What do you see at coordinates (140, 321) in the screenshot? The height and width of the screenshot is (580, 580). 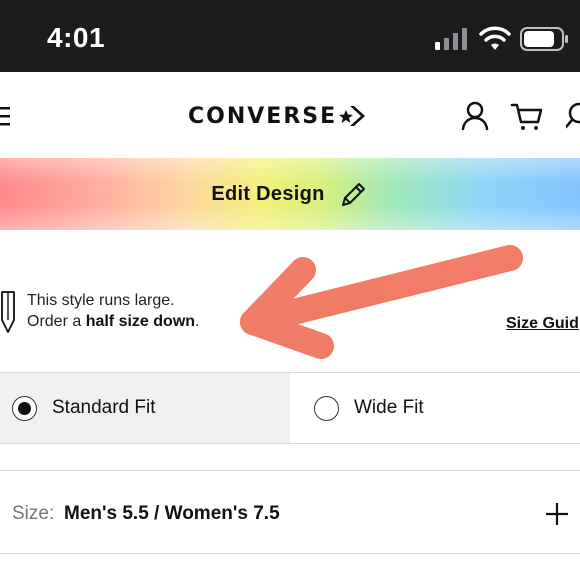 I see `fit-note-emphasis: half size down` at bounding box center [140, 321].